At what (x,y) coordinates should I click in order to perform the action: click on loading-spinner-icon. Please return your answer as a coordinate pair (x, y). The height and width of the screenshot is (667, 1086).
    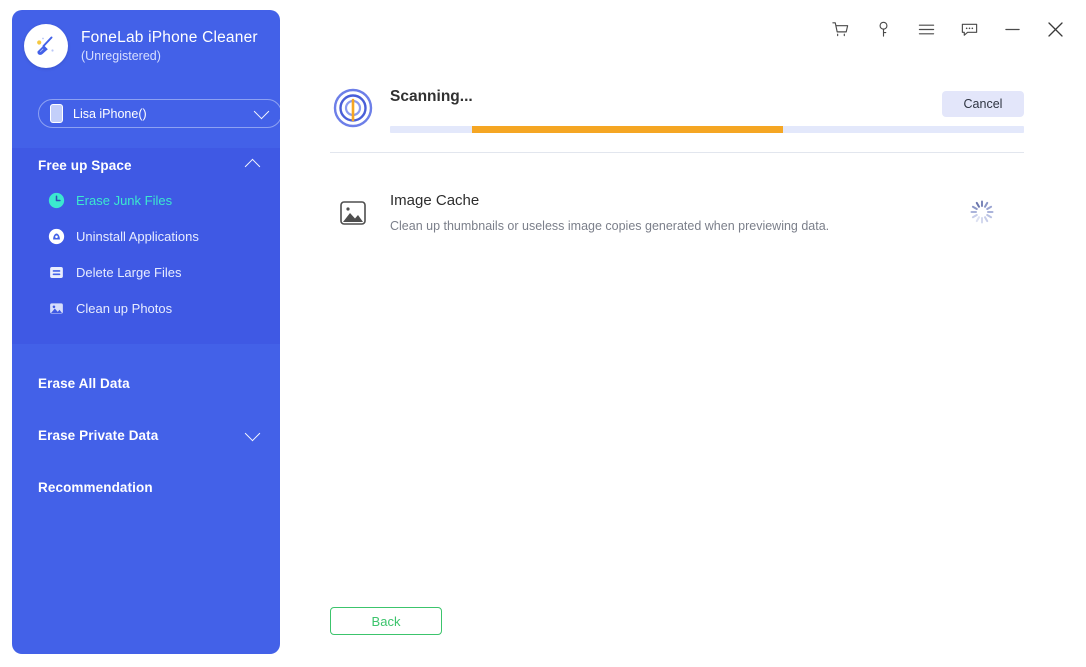
    Looking at the image, I should click on (982, 212).